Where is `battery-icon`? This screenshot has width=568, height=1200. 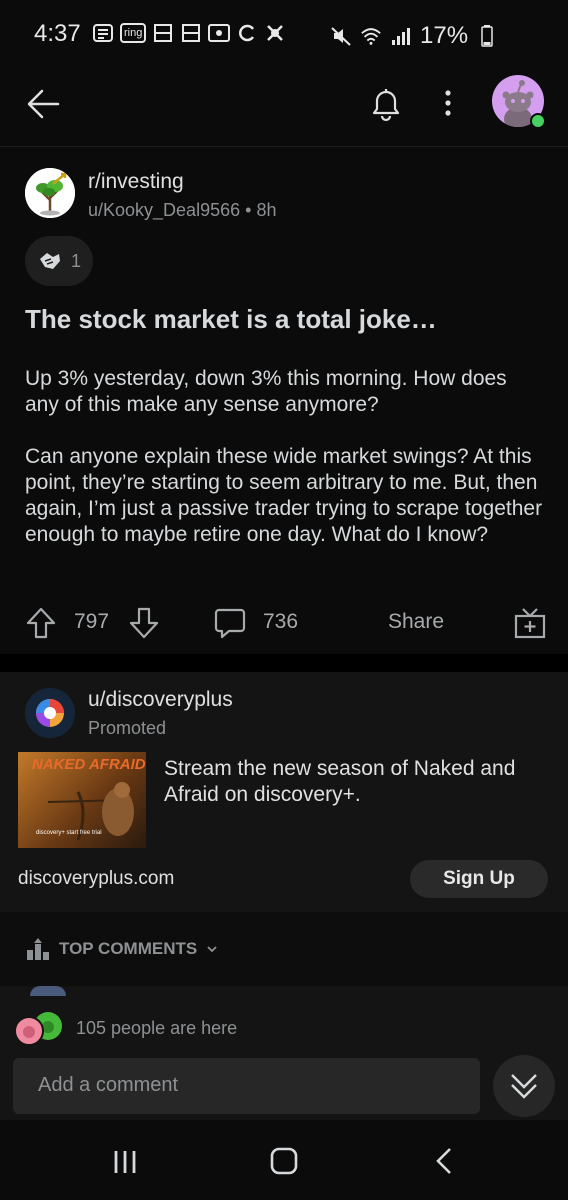
battery-icon is located at coordinates (487, 36).